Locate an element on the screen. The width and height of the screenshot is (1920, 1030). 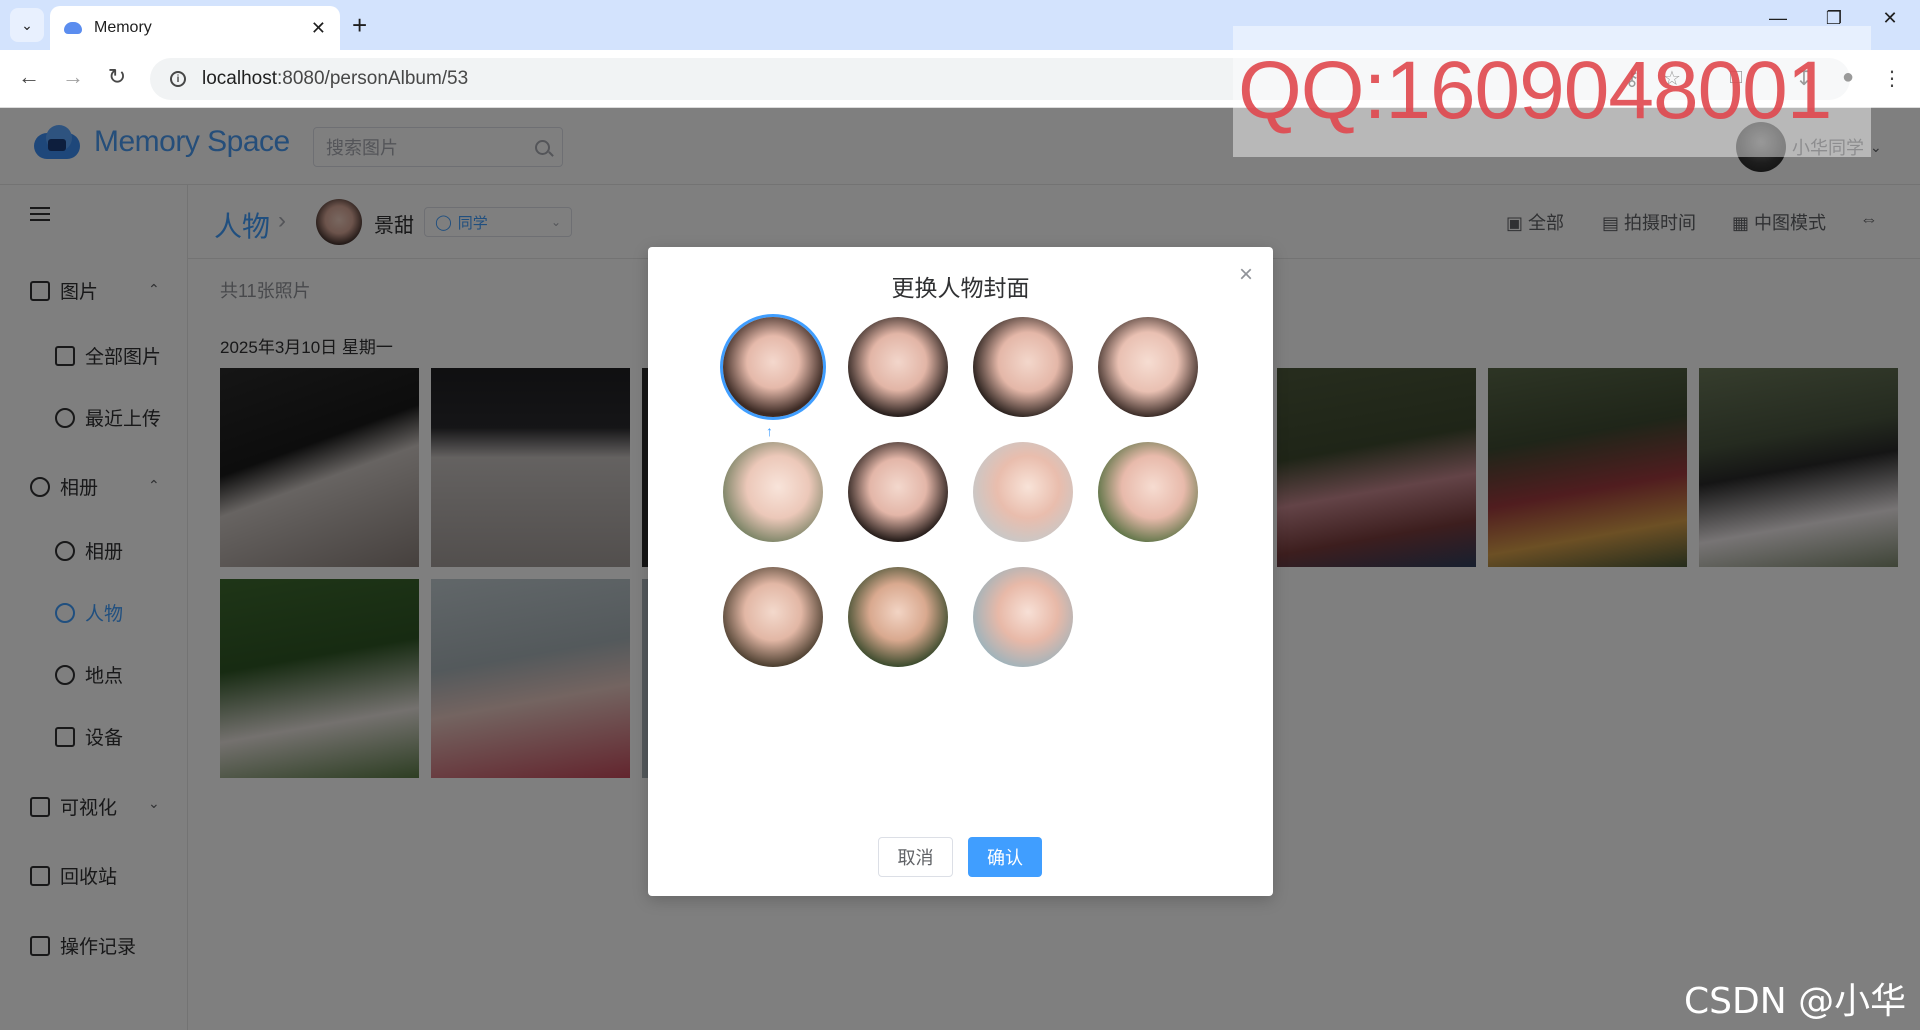
cloud-favicon-icon is located at coordinates (73, 28).